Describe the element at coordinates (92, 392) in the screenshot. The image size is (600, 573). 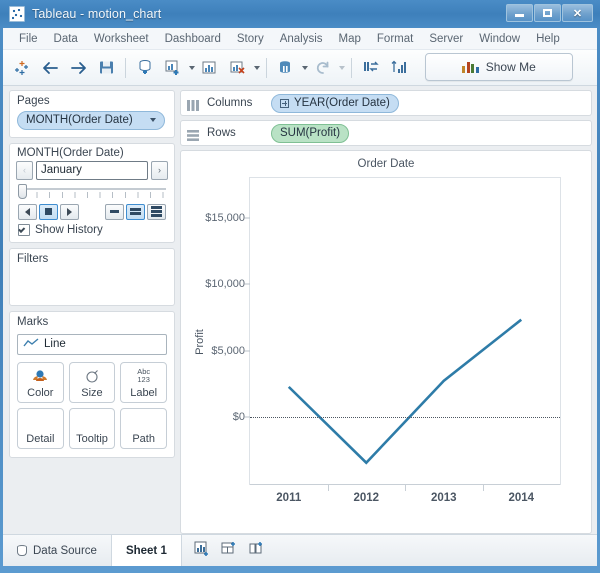
I see `marks-size-label: Size` at that location.